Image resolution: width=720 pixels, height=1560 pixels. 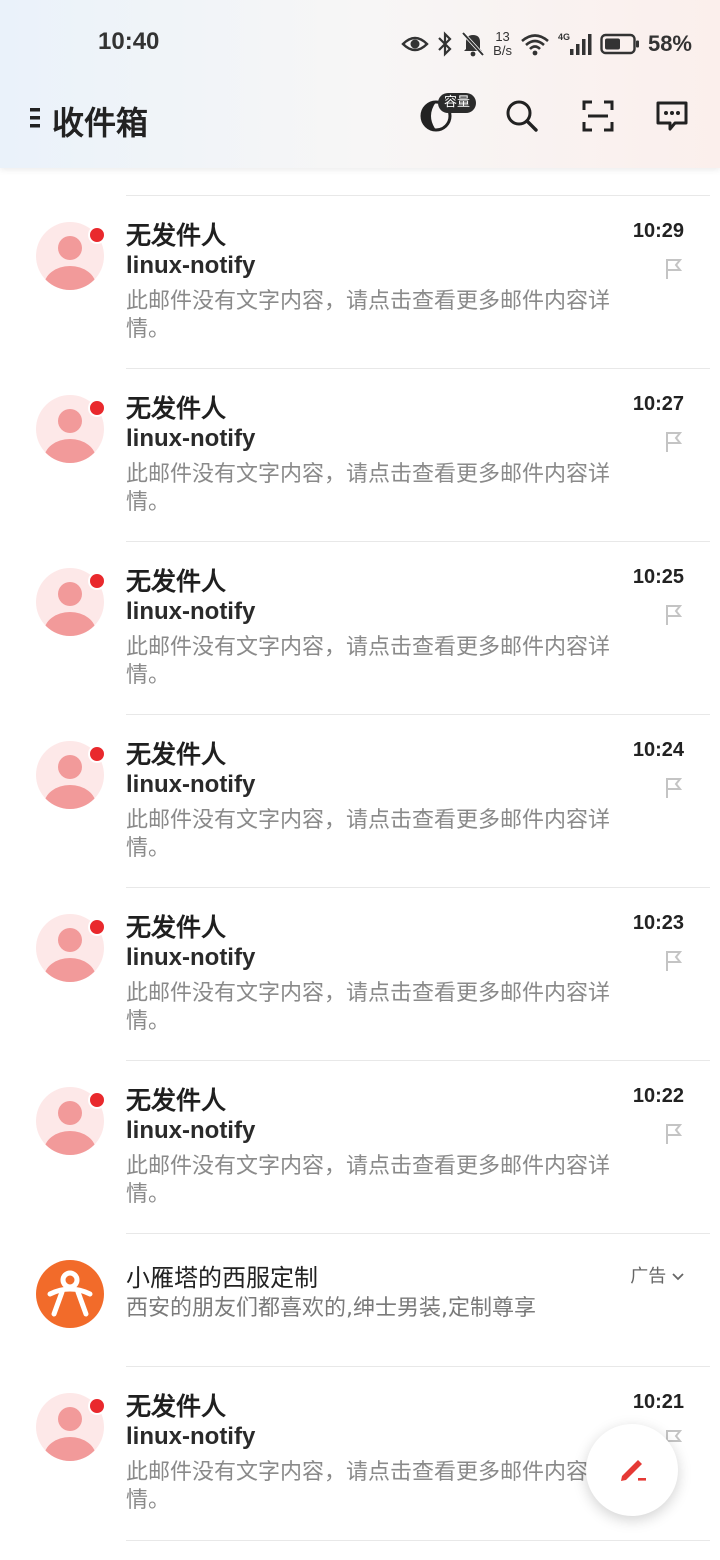 What do you see at coordinates (457, 103) in the screenshot?
I see `storage-badge: 容量` at bounding box center [457, 103].